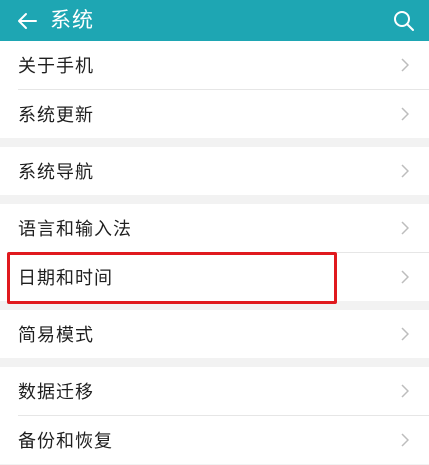  I want to click on settings-group-2: 系统导航, so click(214, 171).